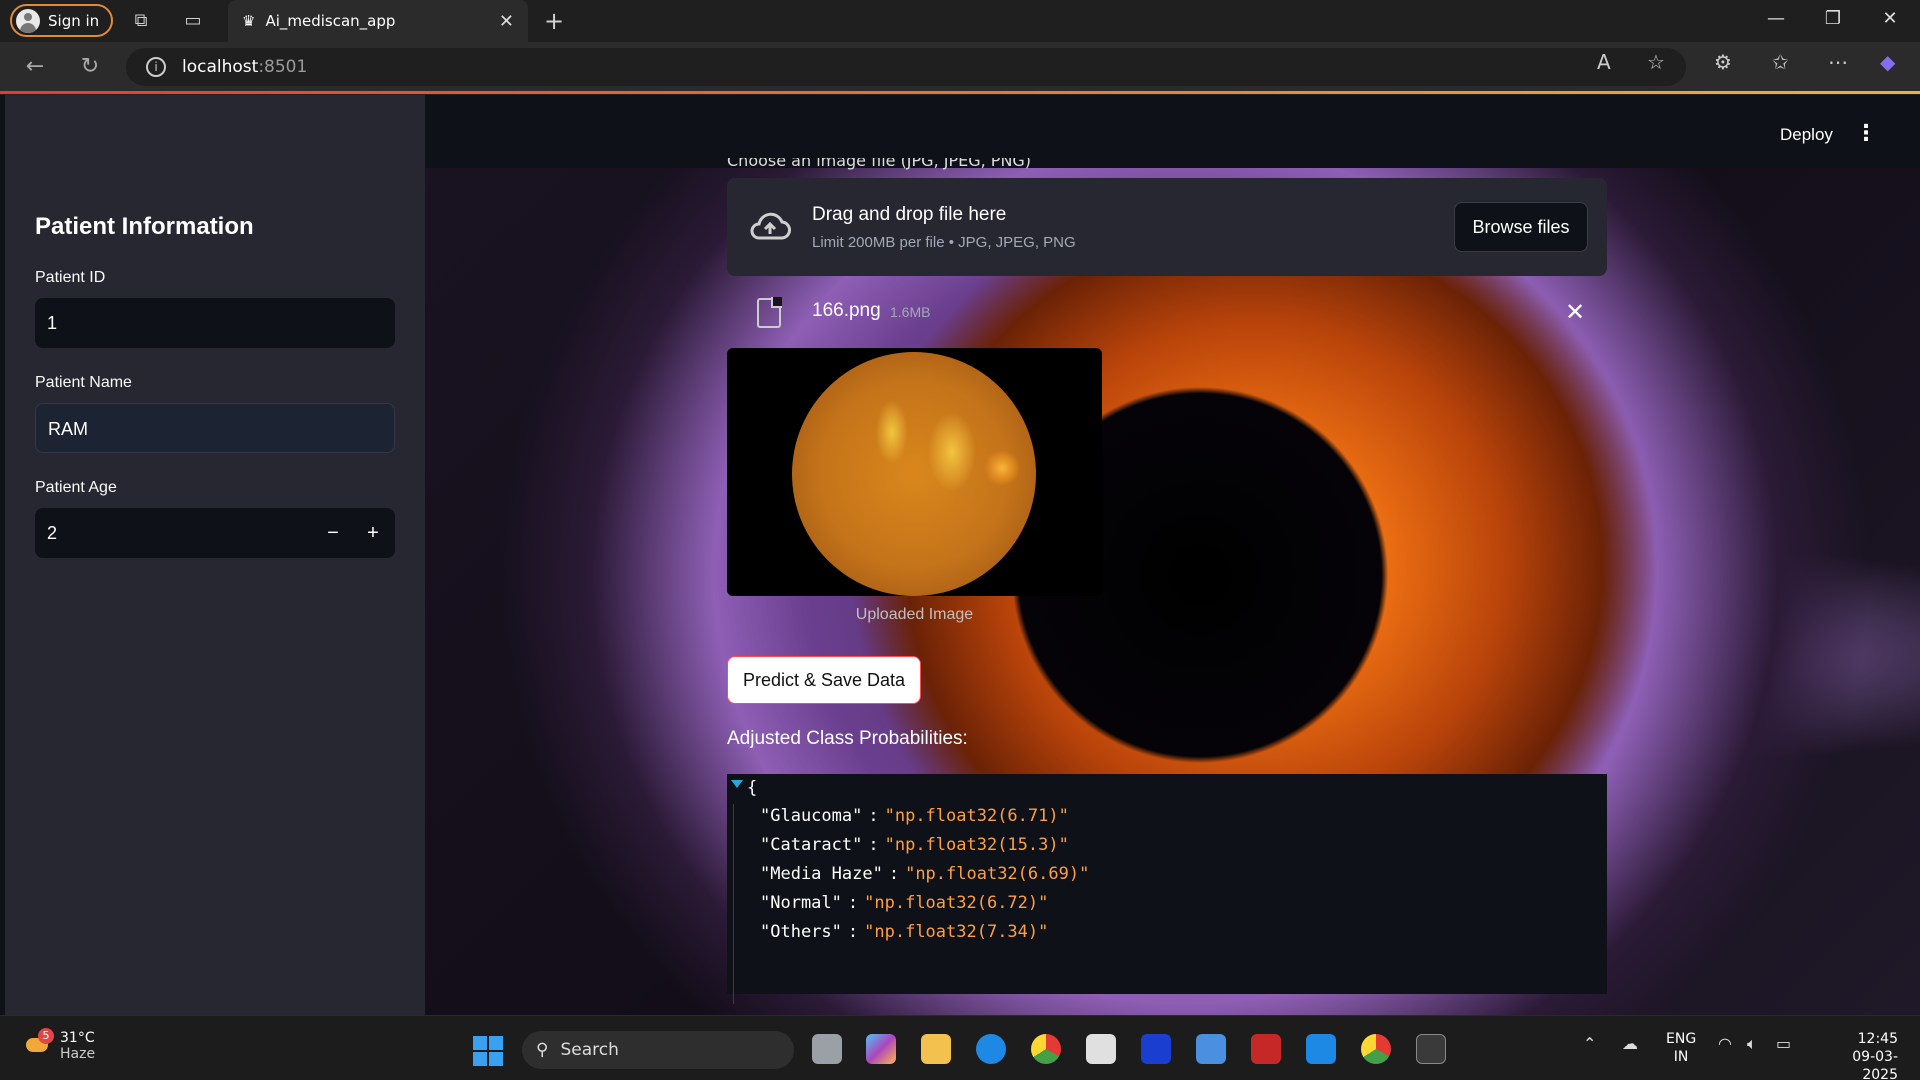 This screenshot has width=1920, height=1080. I want to click on uploaded-file-row: 166.png 1.6MB ✕, so click(1167, 311).